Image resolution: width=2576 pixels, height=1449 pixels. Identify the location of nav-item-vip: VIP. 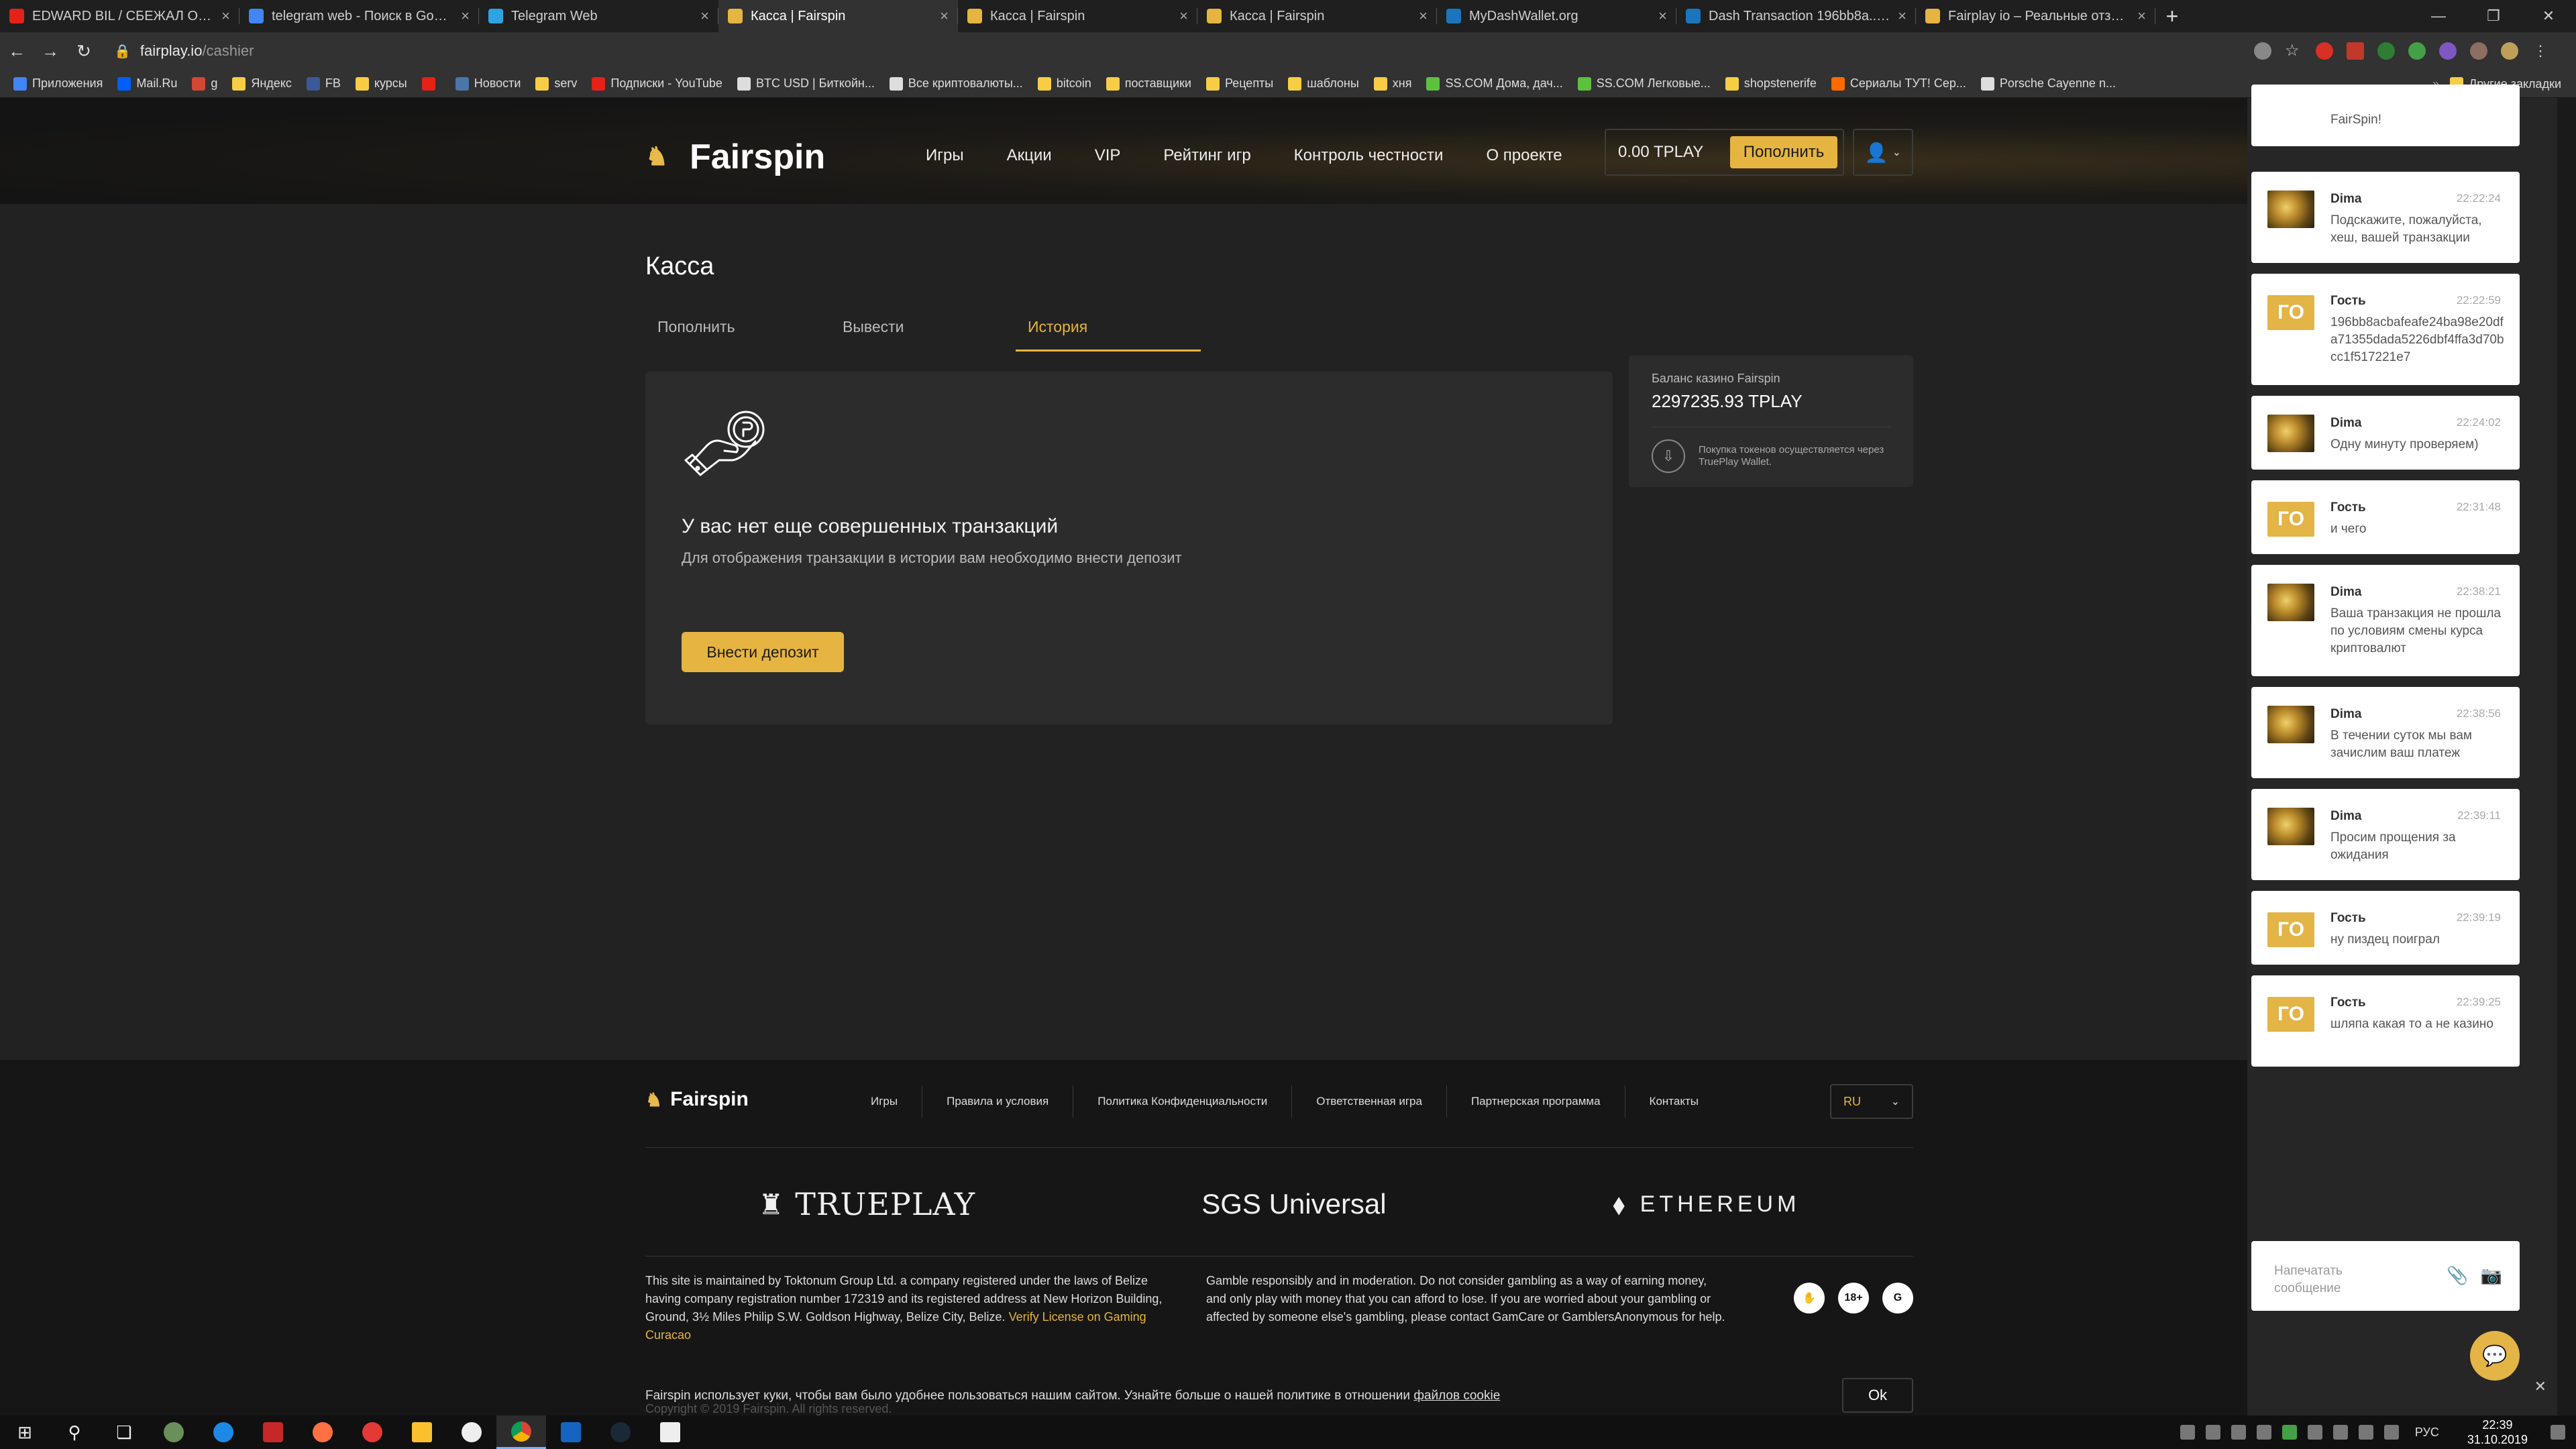
(1108, 155).